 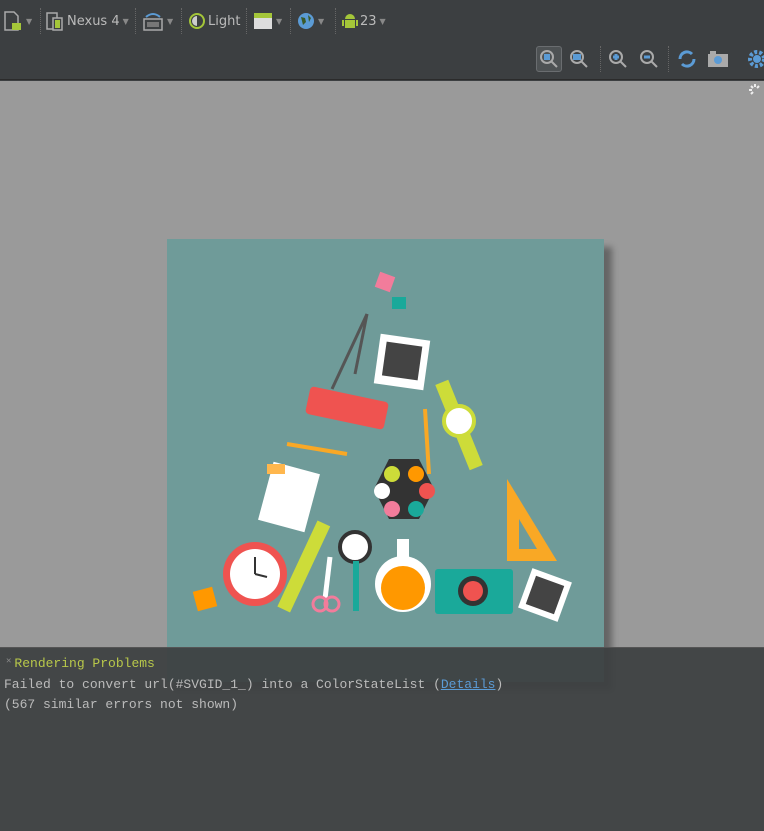 What do you see at coordinates (468, 684) in the screenshot?
I see `details-link: Details` at bounding box center [468, 684].